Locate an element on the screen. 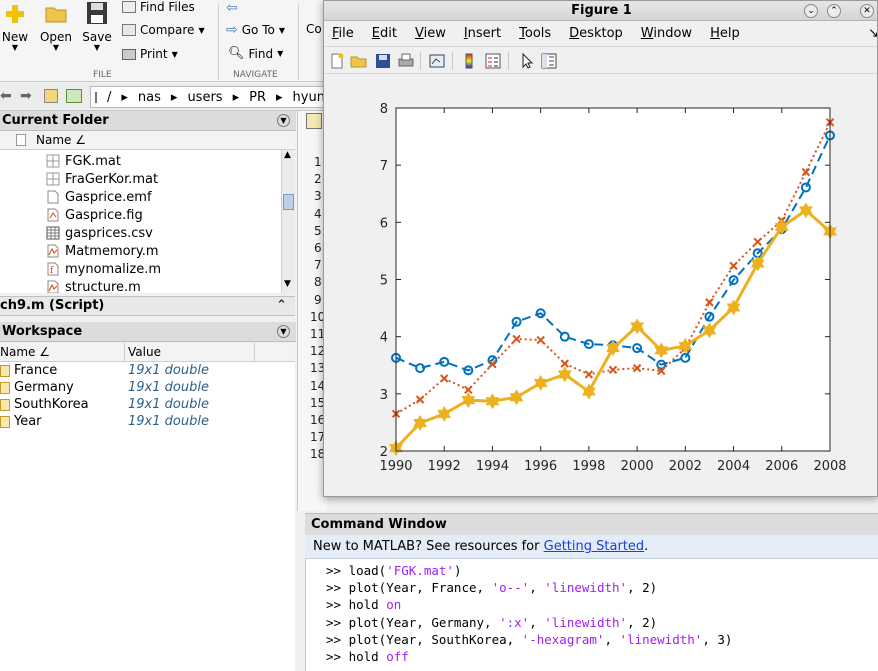 The image size is (878, 671). legend-icon is located at coordinates (493, 61).